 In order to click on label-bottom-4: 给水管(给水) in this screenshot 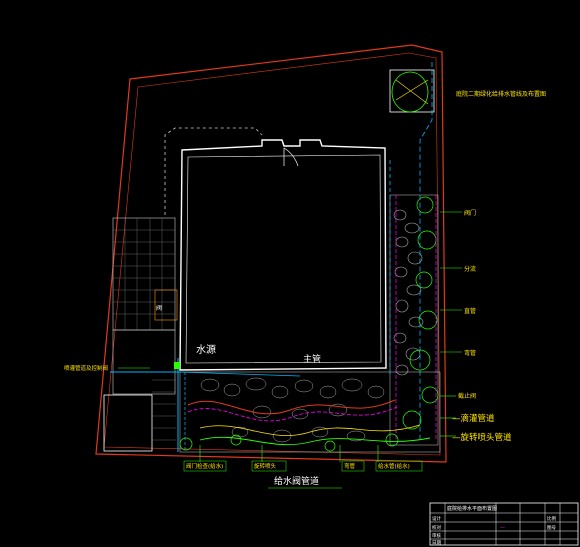, I will do `click(394, 466)`.